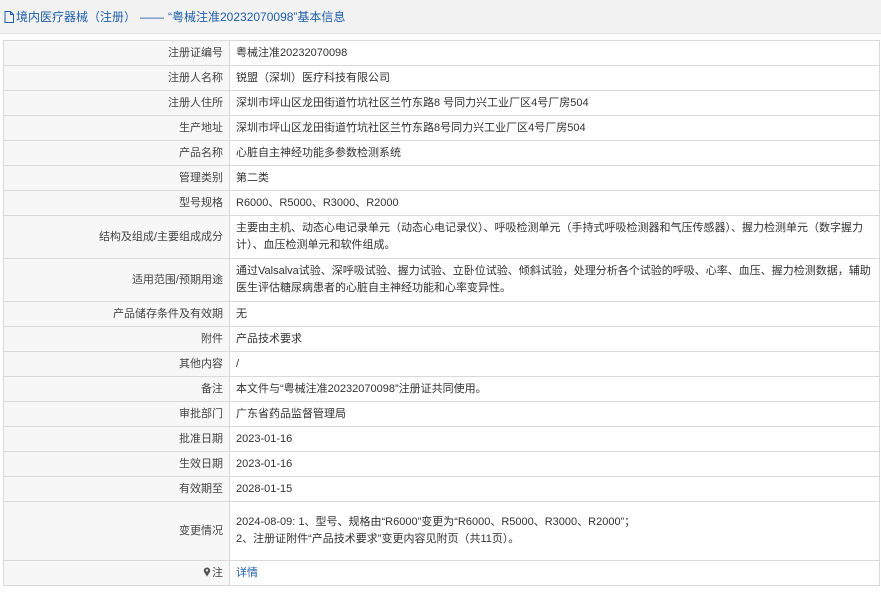  I want to click on table-row: 备注 本文件与“粤械注准20232070098”注册证共同使用。, so click(441, 389).